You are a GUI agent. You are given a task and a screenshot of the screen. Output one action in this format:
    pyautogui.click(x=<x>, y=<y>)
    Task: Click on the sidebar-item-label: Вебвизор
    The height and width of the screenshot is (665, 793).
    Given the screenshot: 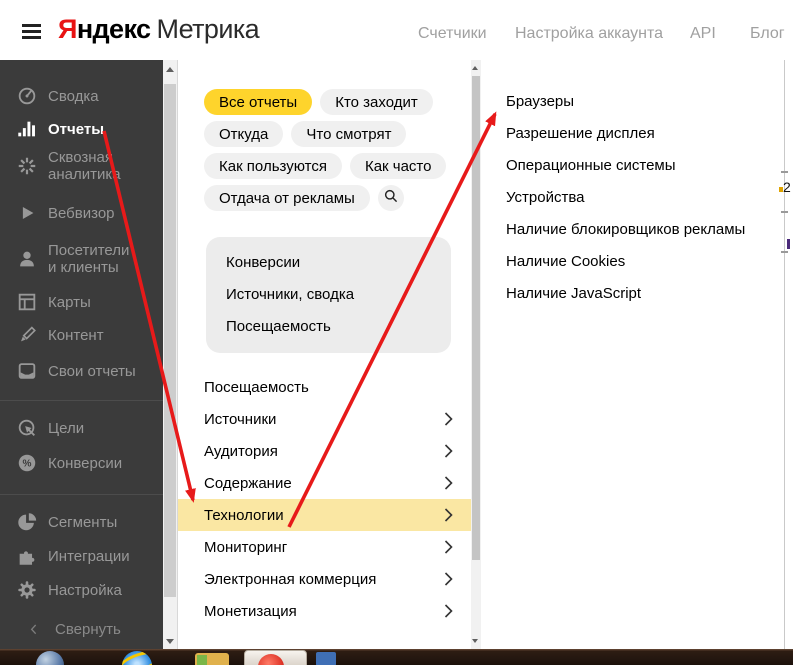 What is the action you would take?
    pyautogui.click(x=81, y=213)
    